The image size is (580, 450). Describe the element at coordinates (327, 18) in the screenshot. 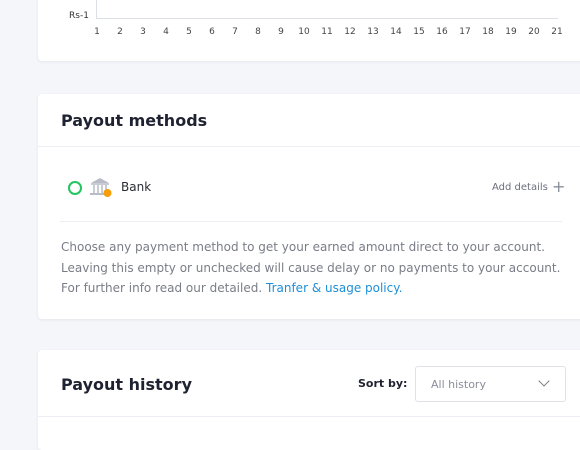

I see `x-axis-line` at that location.